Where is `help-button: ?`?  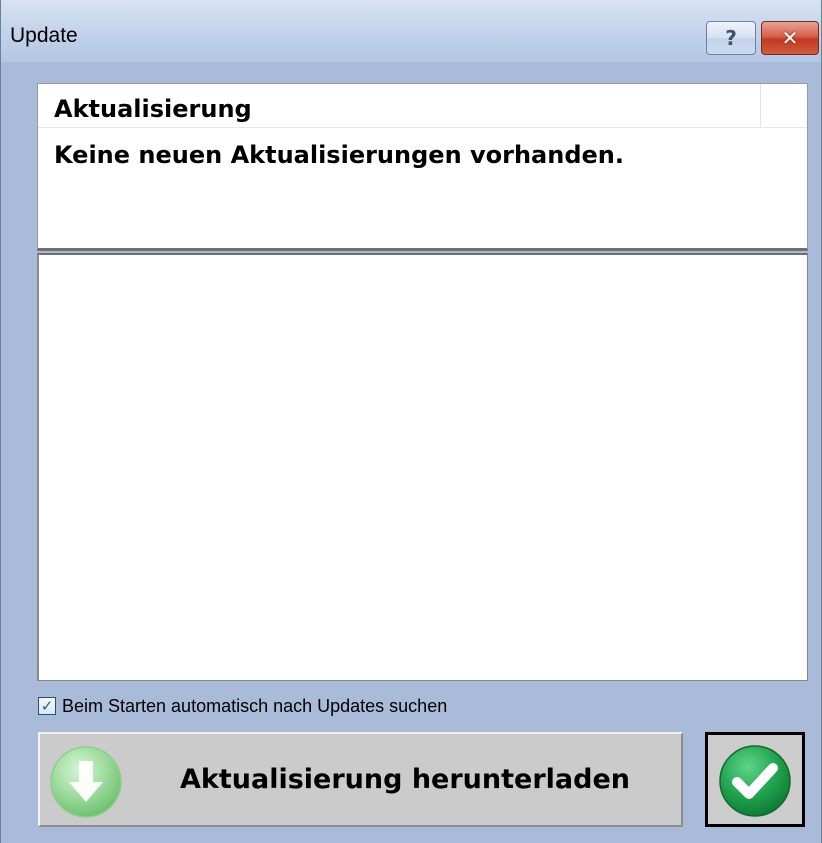
help-button: ? is located at coordinates (731, 38).